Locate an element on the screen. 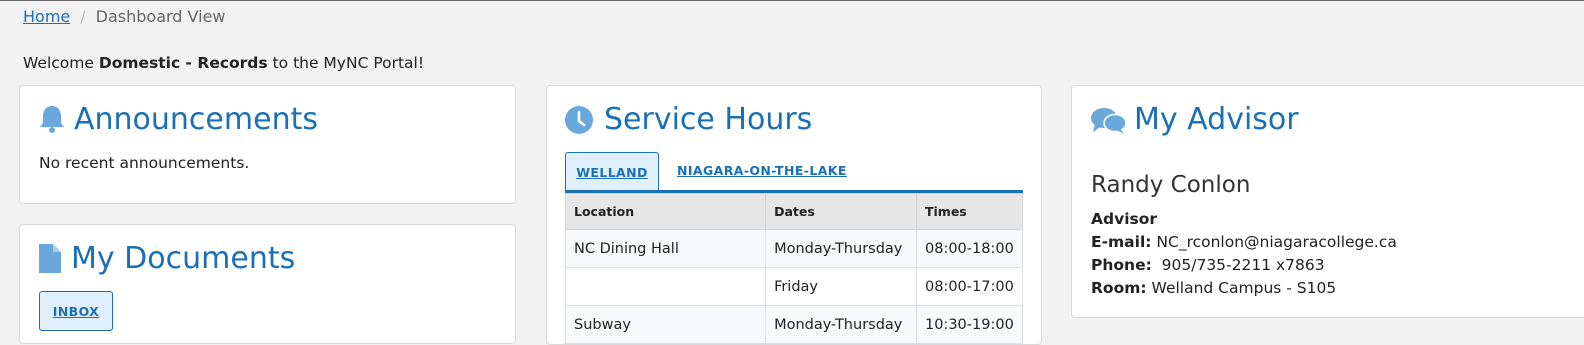 Image resolution: width=1584 pixels, height=345 pixels. column-header-location: Location is located at coordinates (665, 211).